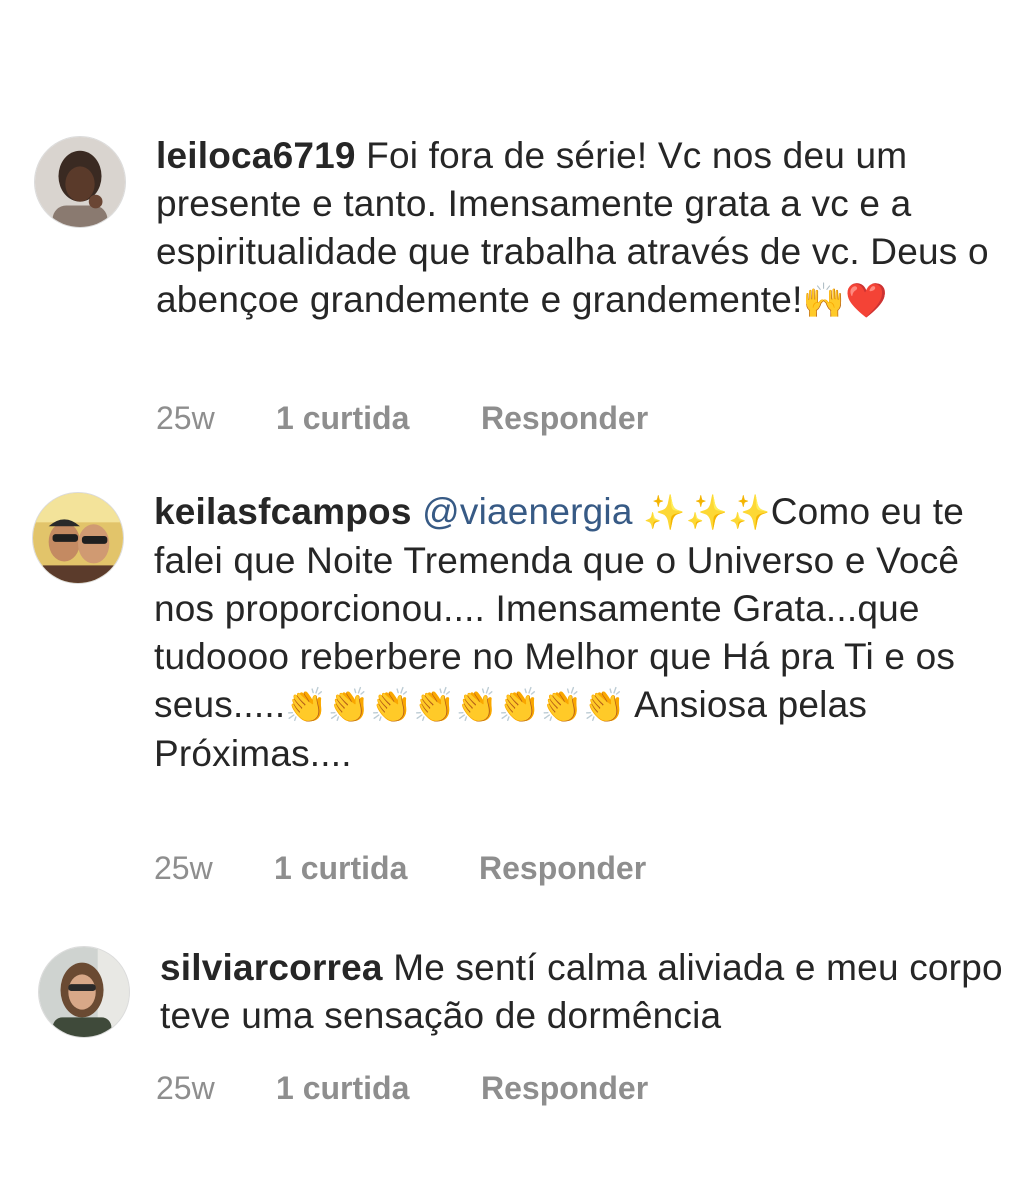 The height and width of the screenshot is (1200, 1034). What do you see at coordinates (256, 155) in the screenshot?
I see `comment-username: leiloca6719` at bounding box center [256, 155].